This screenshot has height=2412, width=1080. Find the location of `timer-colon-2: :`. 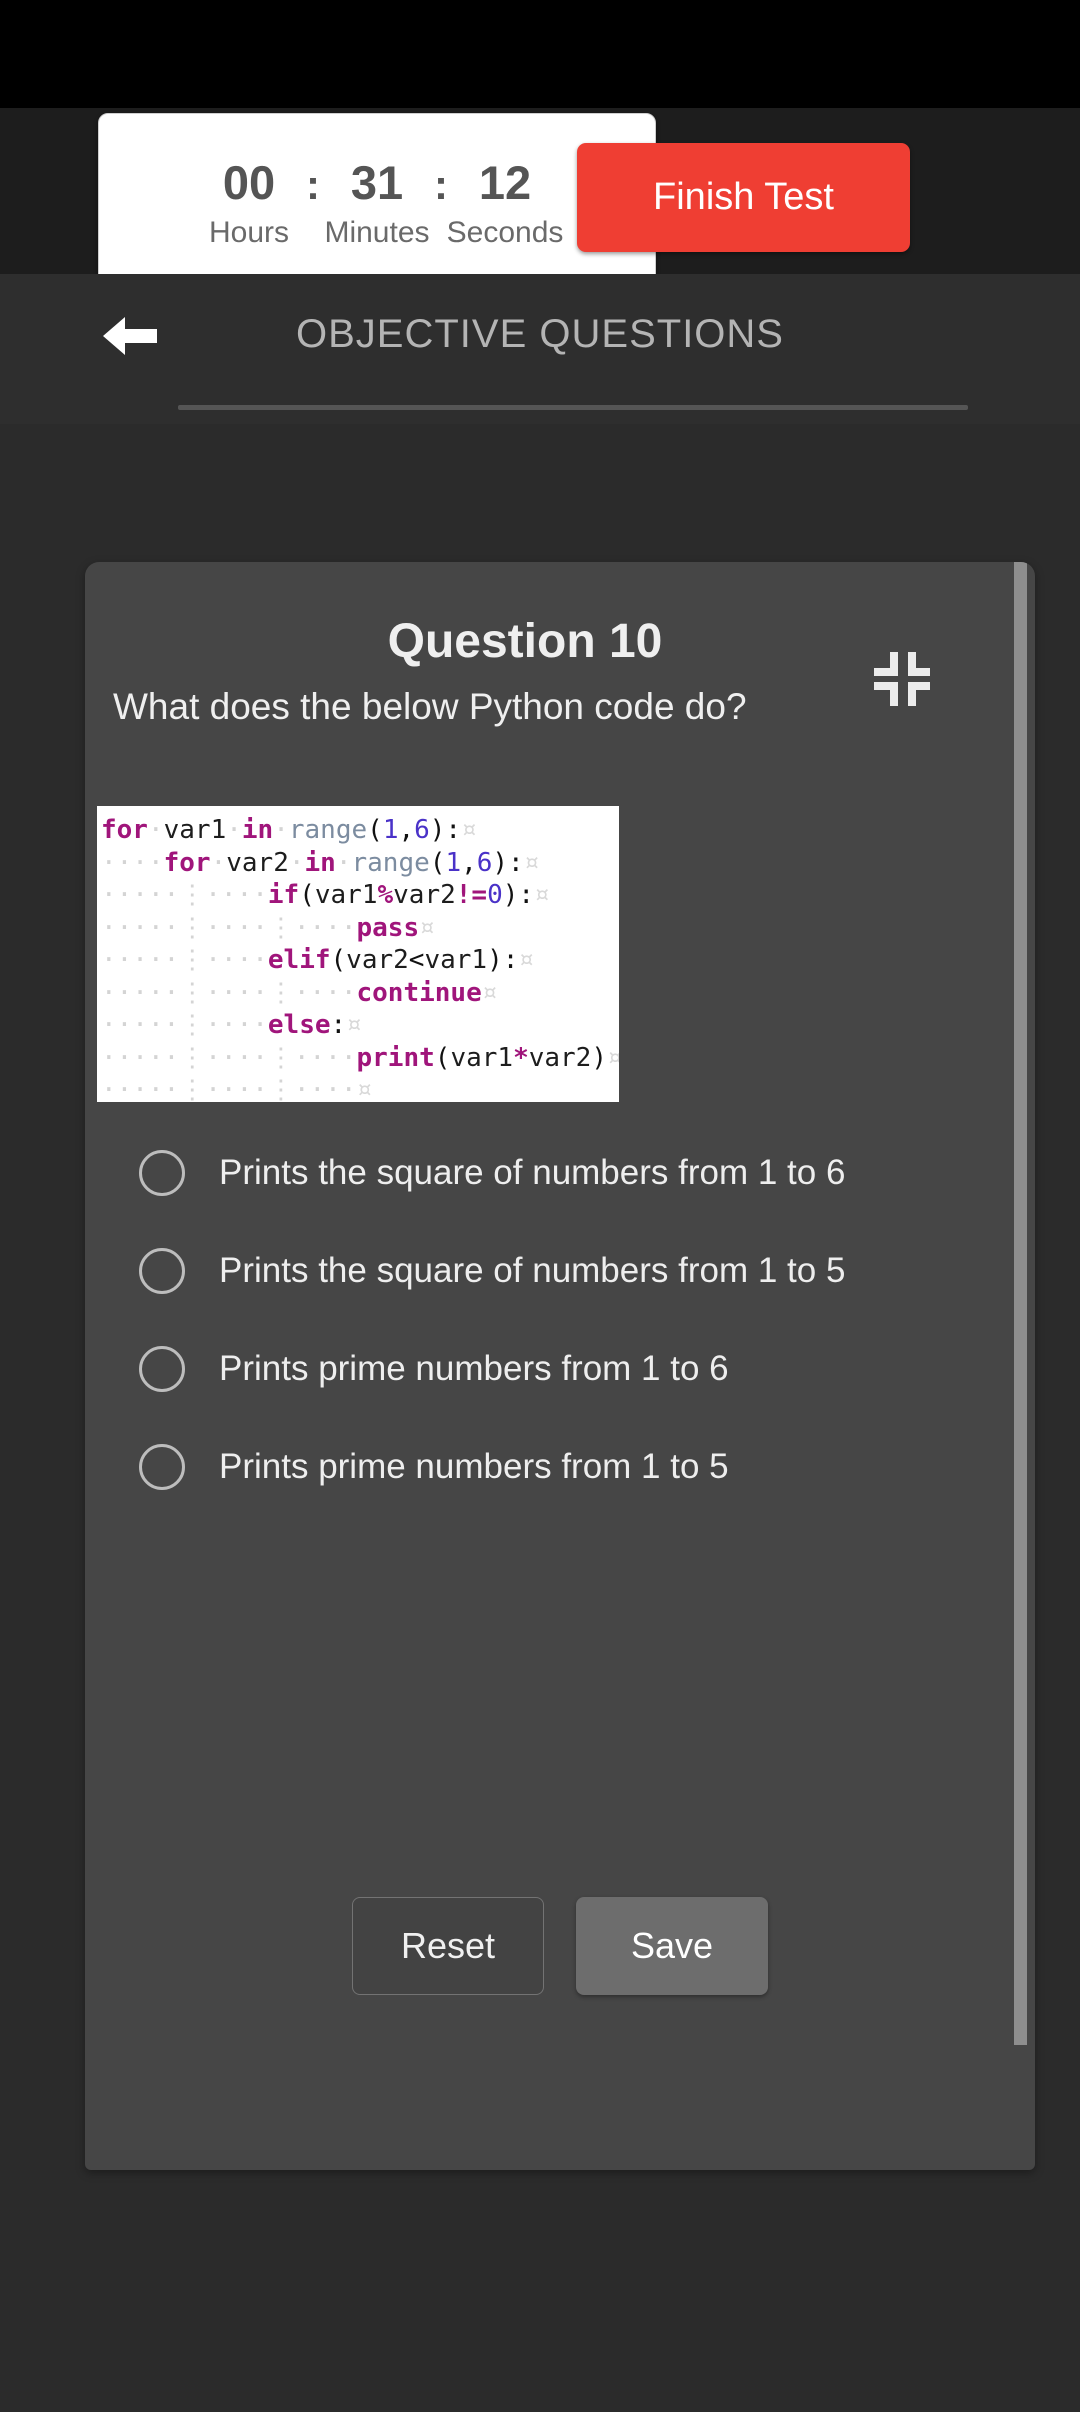

timer-colon-2: : is located at coordinates (441, 184).